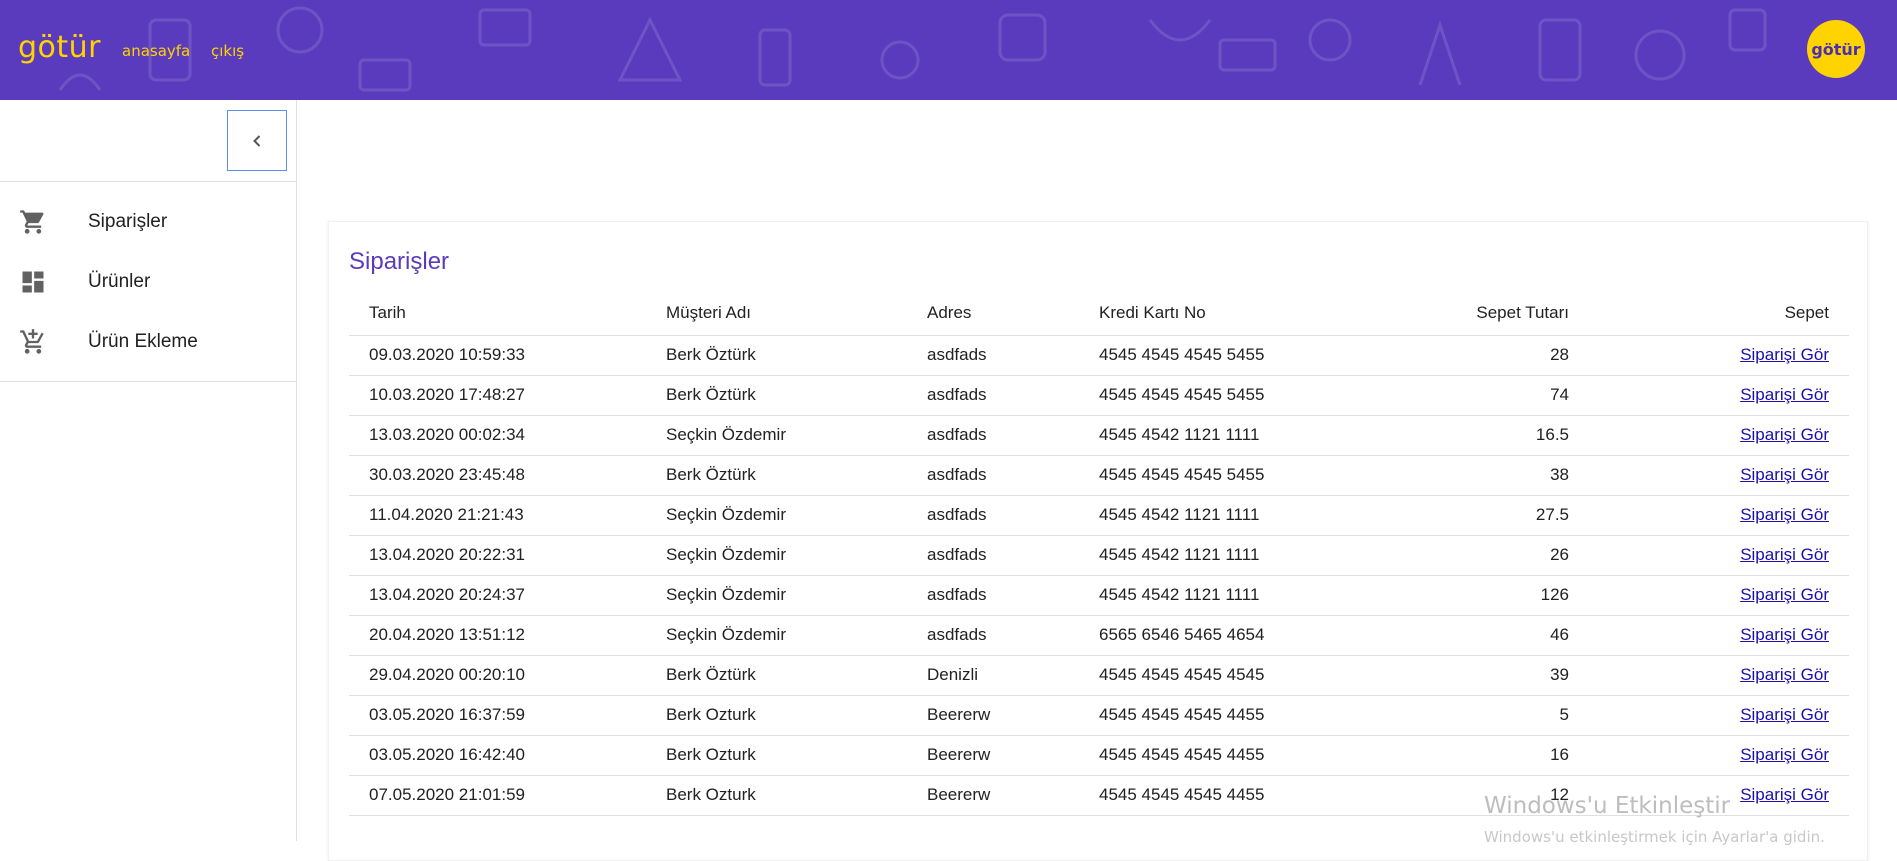 The image size is (1897, 861). What do you see at coordinates (148, 181) in the screenshot?
I see `sidebar-divider` at bounding box center [148, 181].